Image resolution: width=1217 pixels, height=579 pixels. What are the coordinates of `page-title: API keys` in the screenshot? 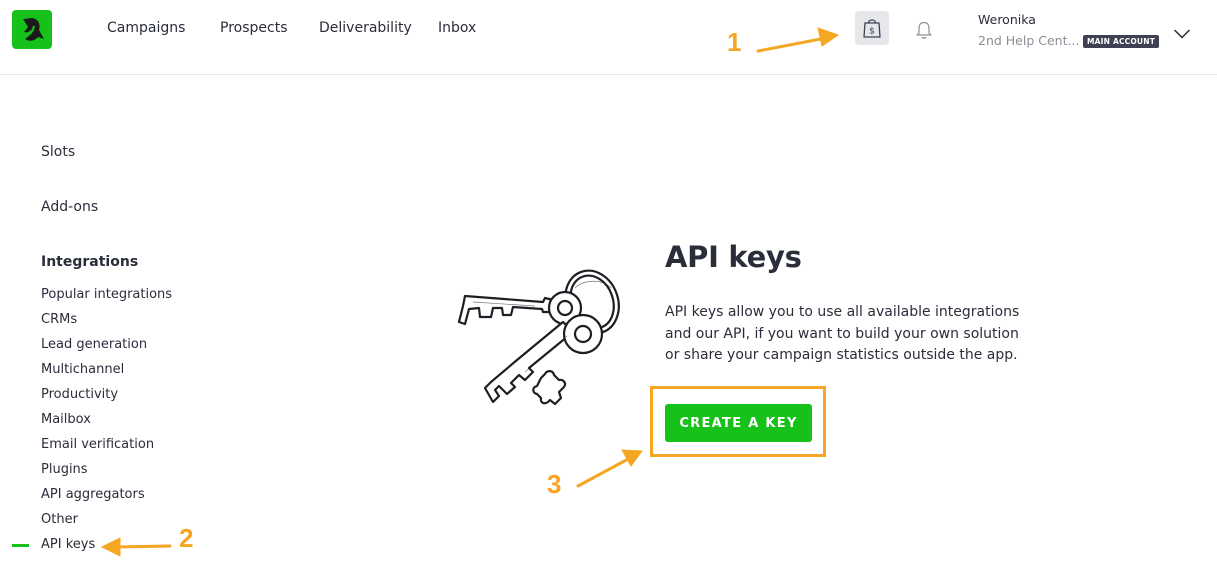 It's located at (733, 257).